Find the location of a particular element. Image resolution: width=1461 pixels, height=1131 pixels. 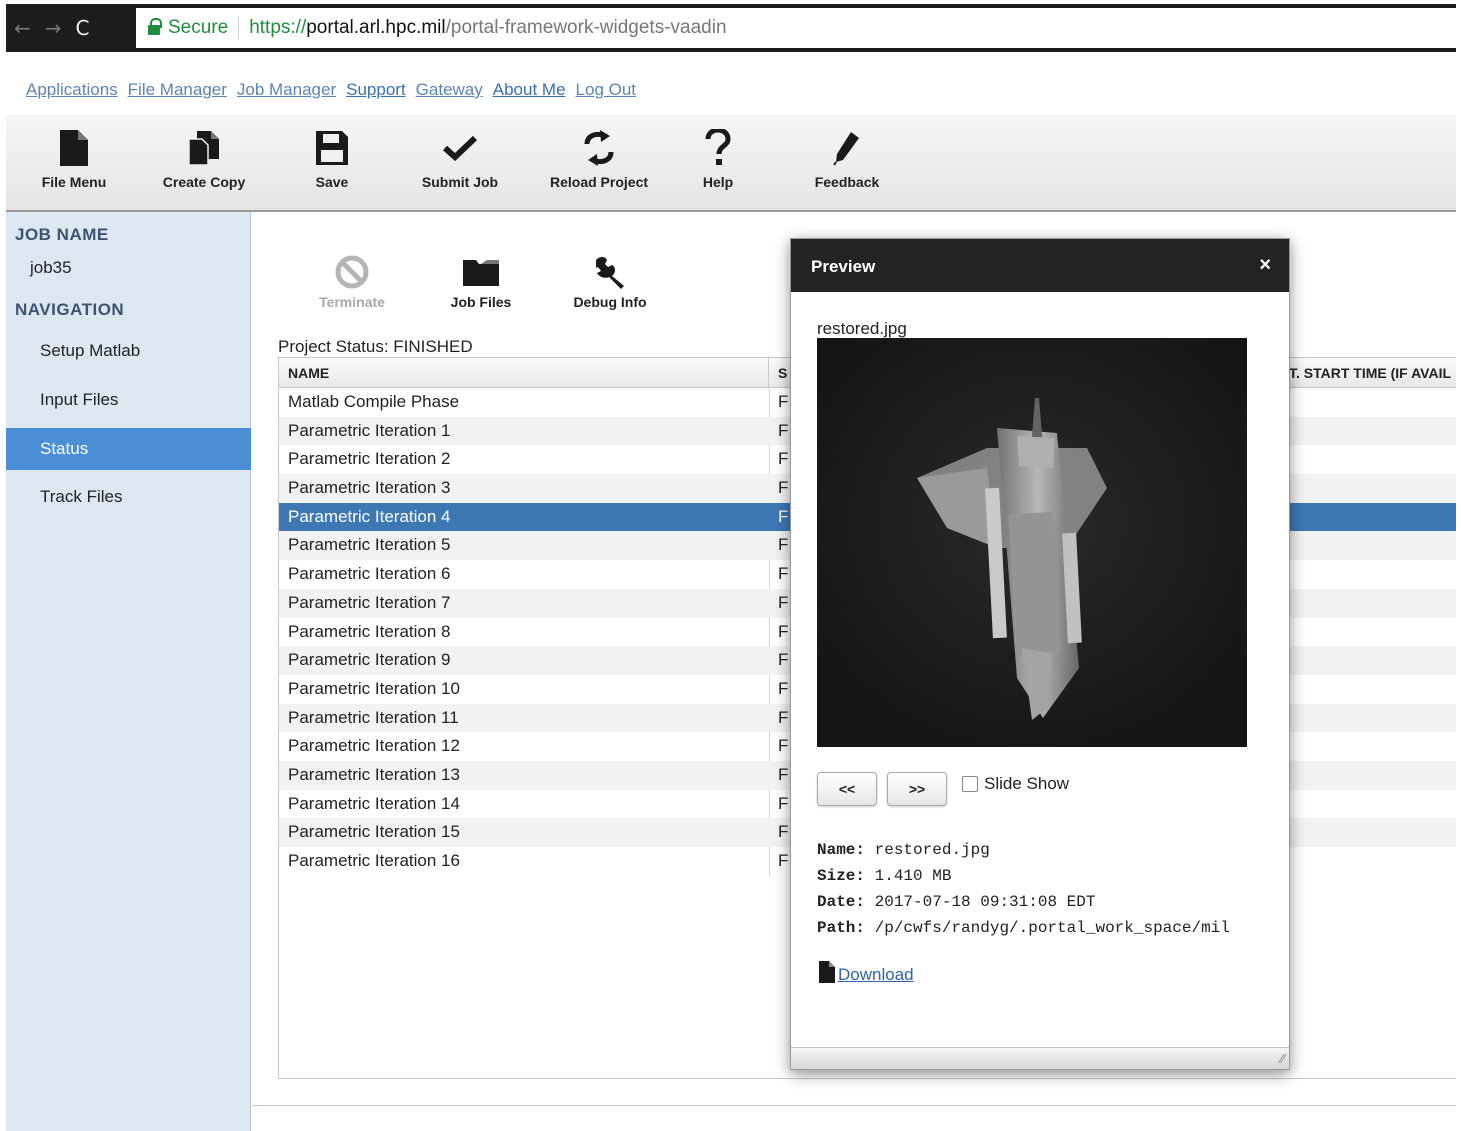

slideshow-checkbox is located at coordinates (970, 784).